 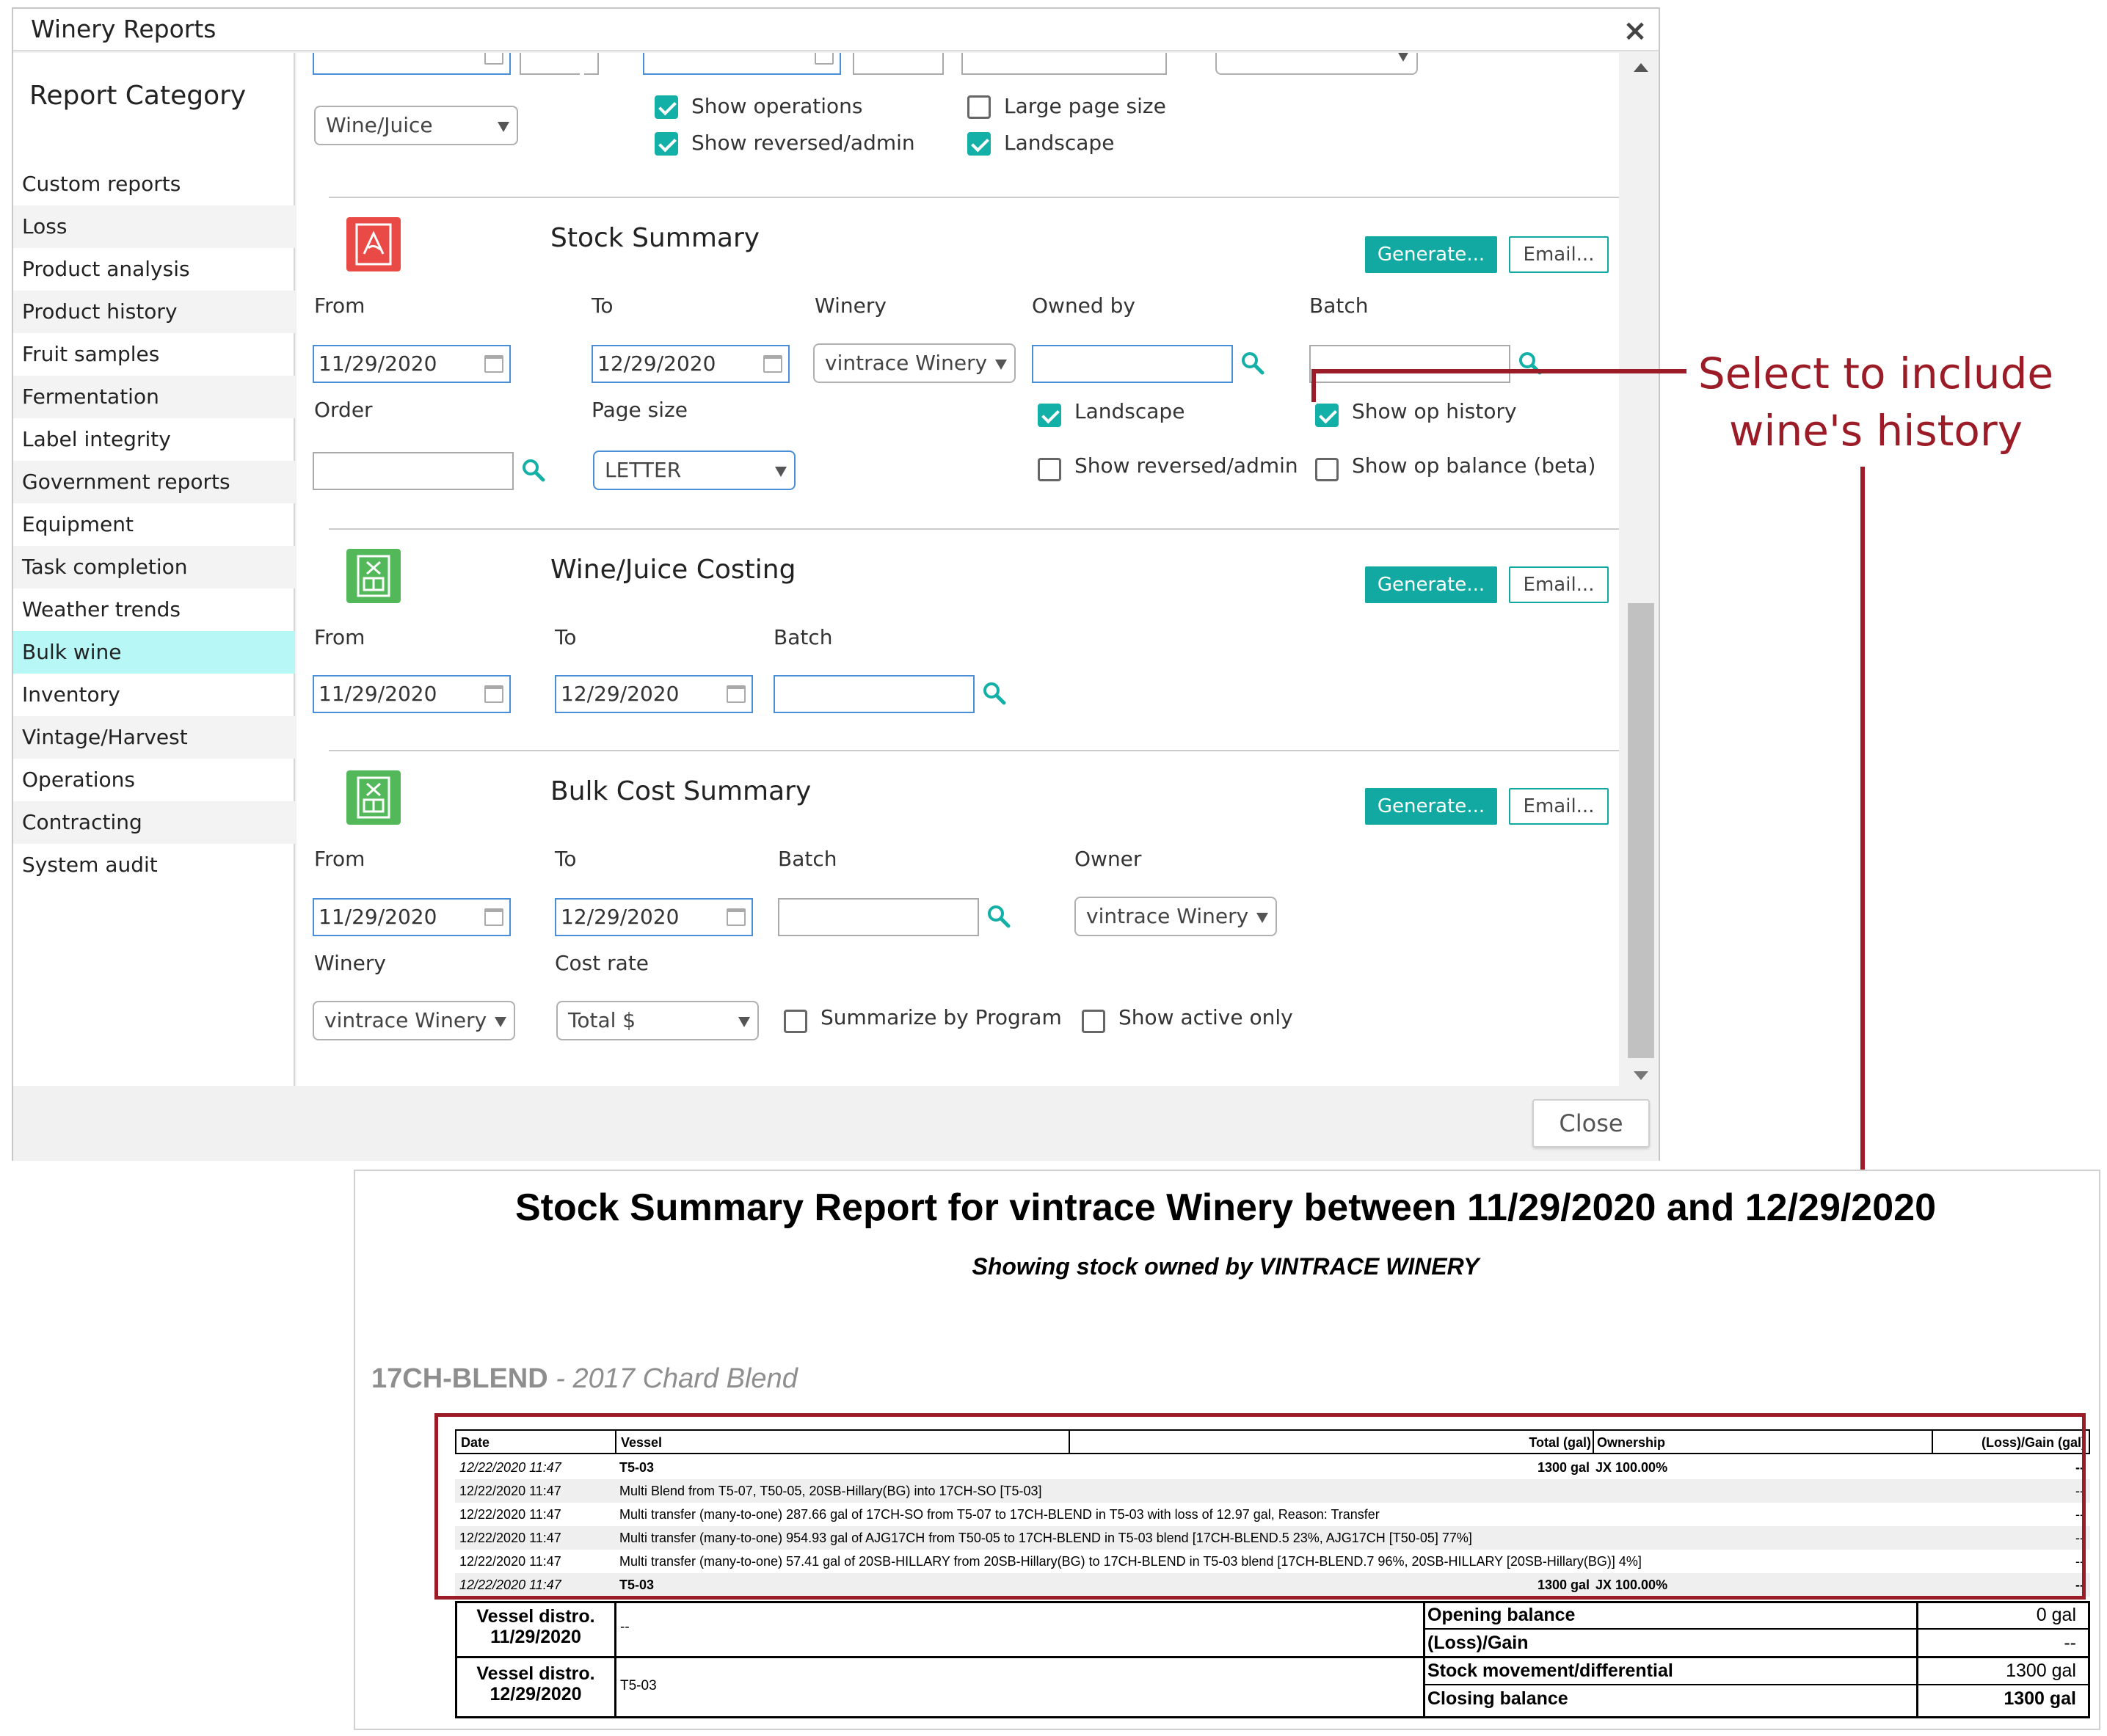 What do you see at coordinates (1641, 1075) in the screenshot?
I see `scroll-down-arrow-icon` at bounding box center [1641, 1075].